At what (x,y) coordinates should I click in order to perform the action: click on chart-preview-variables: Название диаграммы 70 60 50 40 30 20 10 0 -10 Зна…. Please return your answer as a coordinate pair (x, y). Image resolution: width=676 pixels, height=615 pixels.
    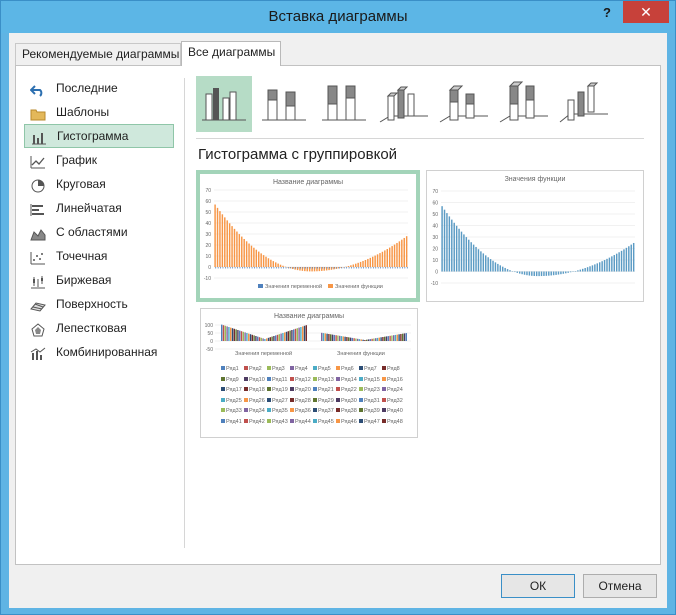
    Looking at the image, I should click on (308, 236).